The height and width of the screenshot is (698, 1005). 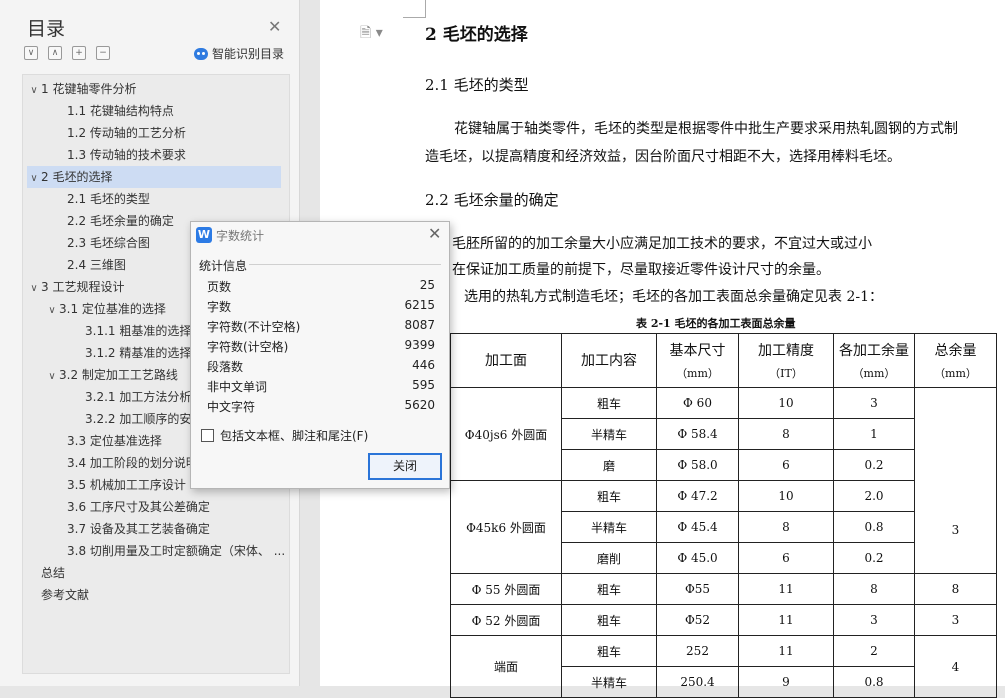 I want to click on toc-item: ∨ 1 花键轴零件分析, so click(x=156, y=89).